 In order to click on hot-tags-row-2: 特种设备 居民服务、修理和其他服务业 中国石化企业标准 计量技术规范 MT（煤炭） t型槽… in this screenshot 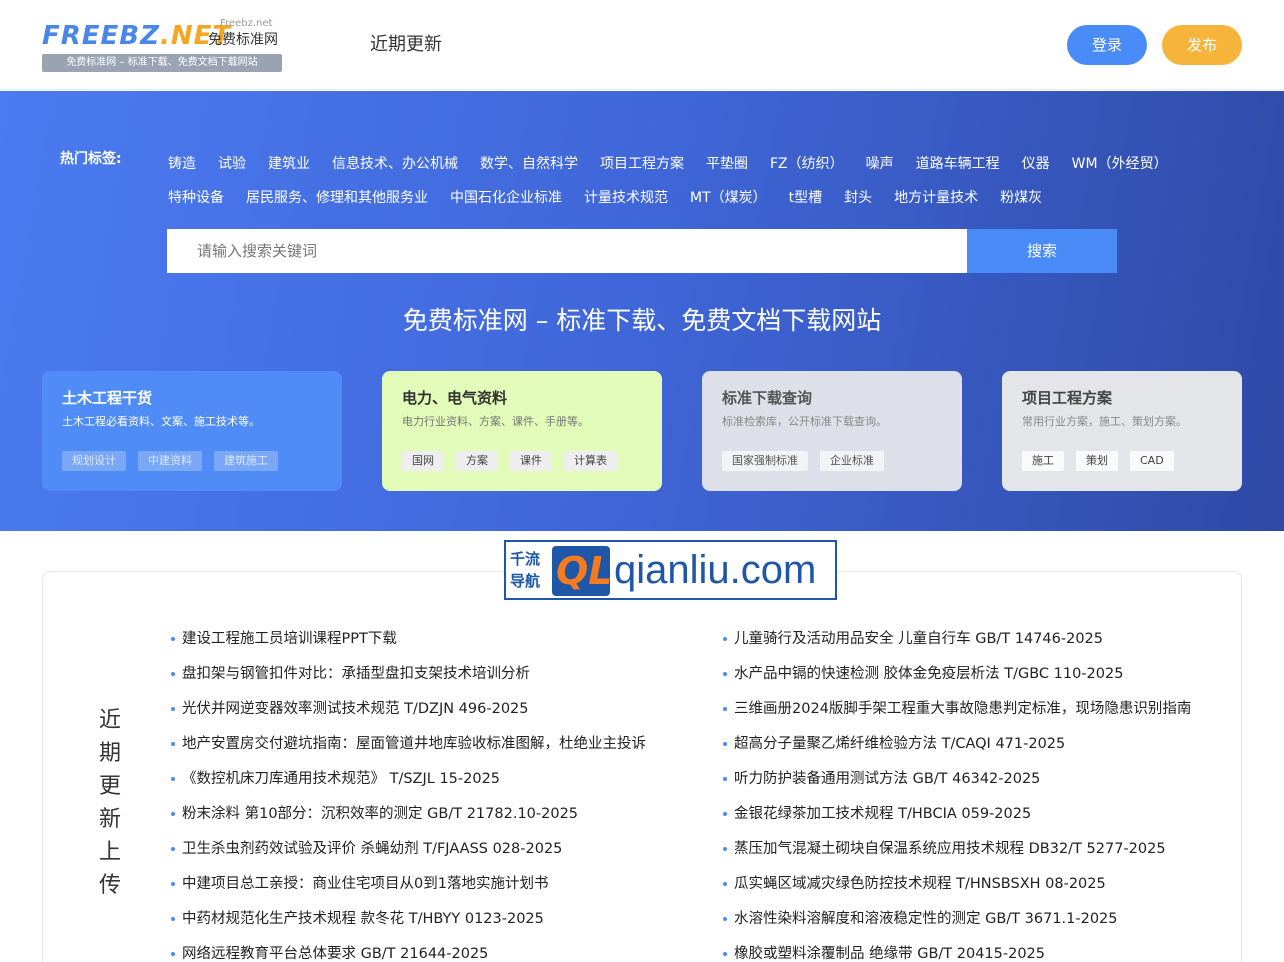, I will do `click(698, 198)`.